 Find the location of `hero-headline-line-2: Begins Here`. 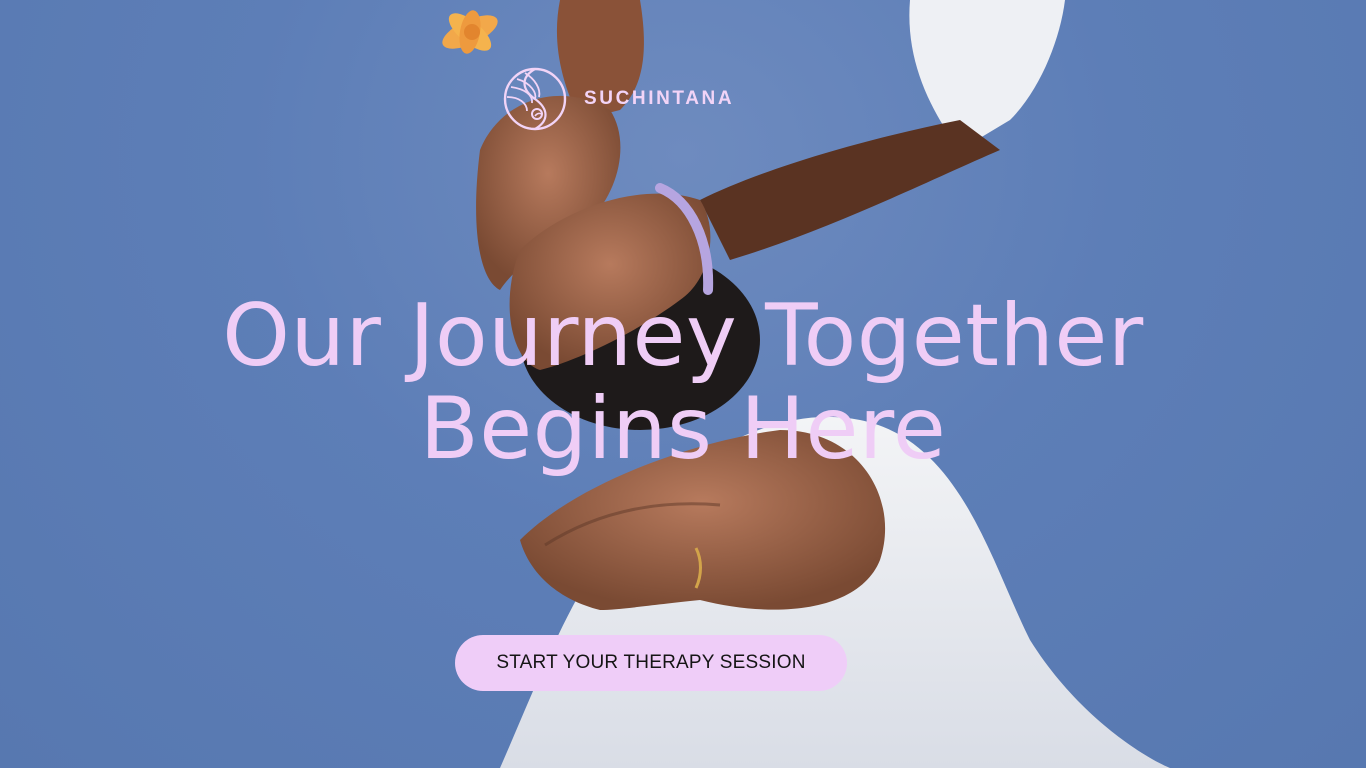

hero-headline-line-2: Begins Here is located at coordinates (683, 429).